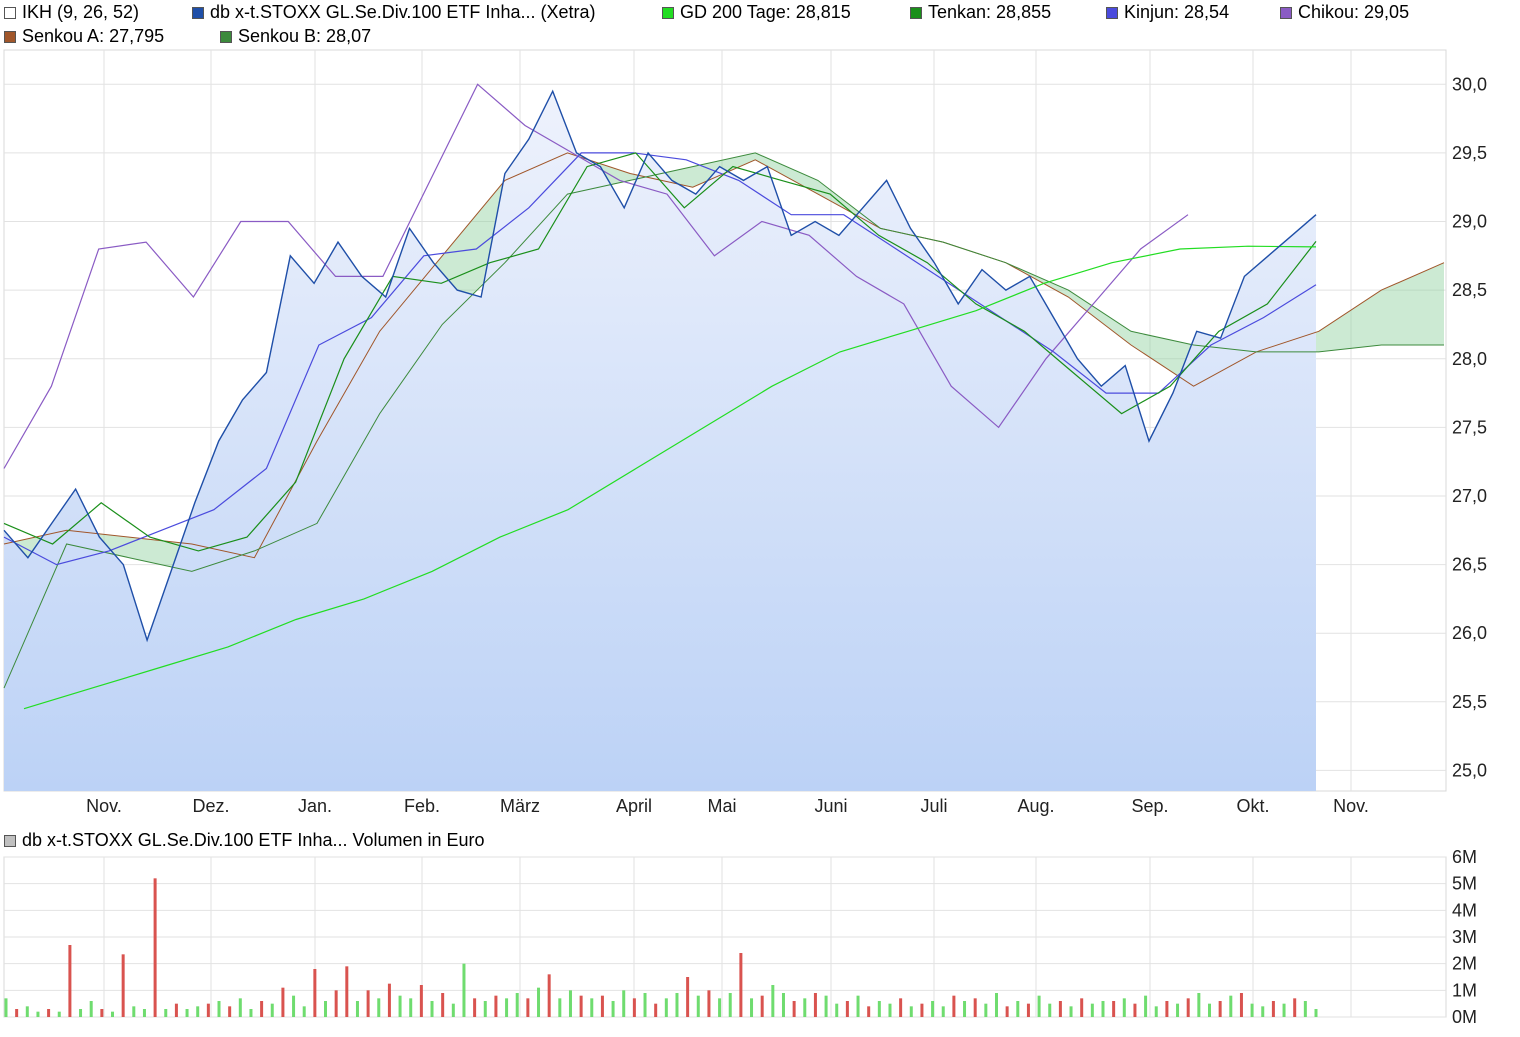  Describe the element at coordinates (1035, 806) in the screenshot. I see `x-tick-label: Aug.` at that location.